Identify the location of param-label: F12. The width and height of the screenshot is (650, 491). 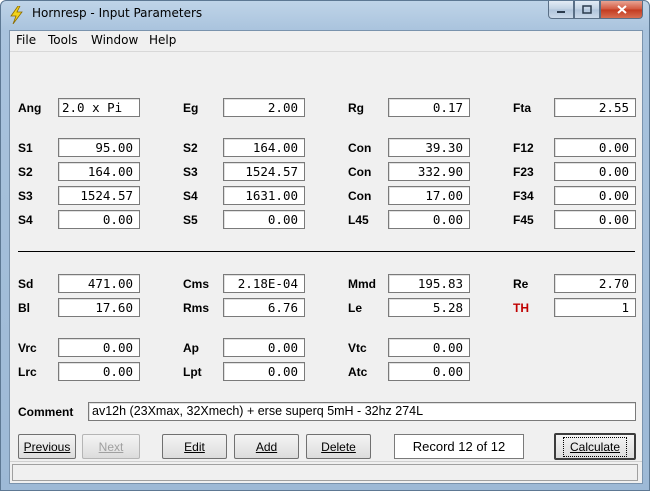
(523, 148).